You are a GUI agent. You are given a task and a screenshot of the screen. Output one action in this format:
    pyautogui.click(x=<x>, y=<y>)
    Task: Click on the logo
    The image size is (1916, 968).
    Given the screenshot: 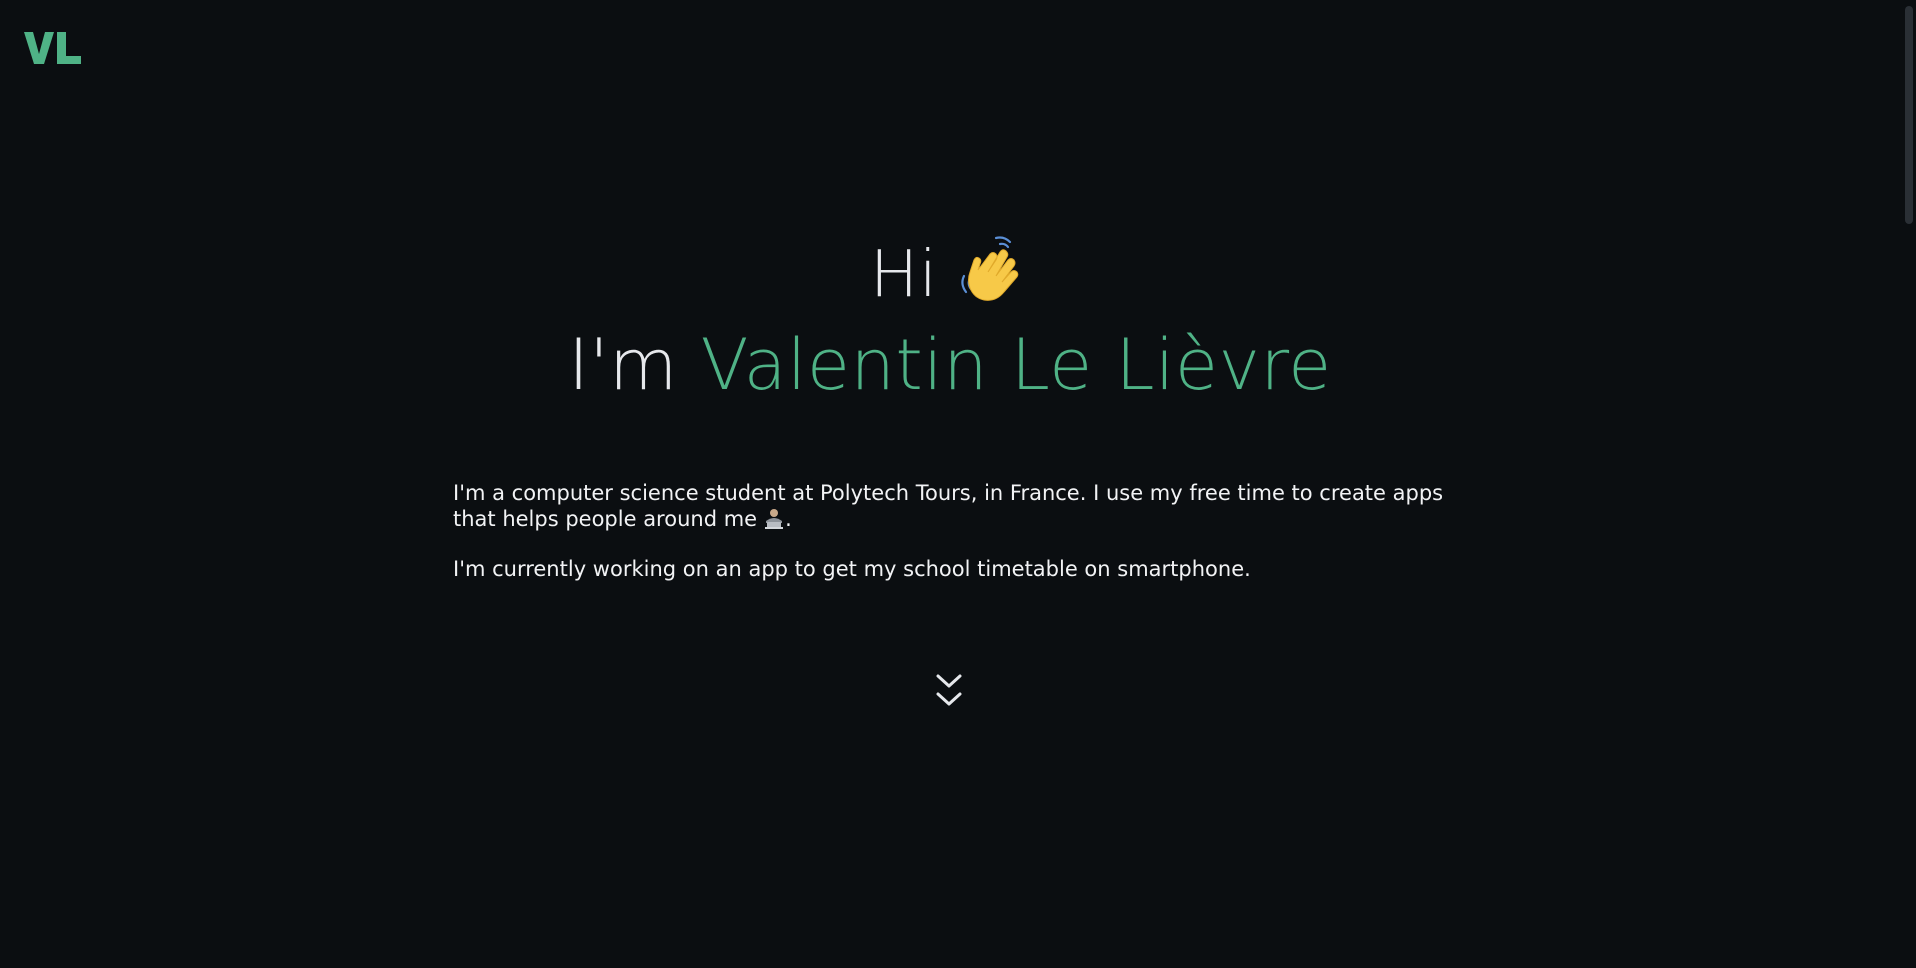 What is the action you would take?
    pyautogui.click(x=53, y=48)
    